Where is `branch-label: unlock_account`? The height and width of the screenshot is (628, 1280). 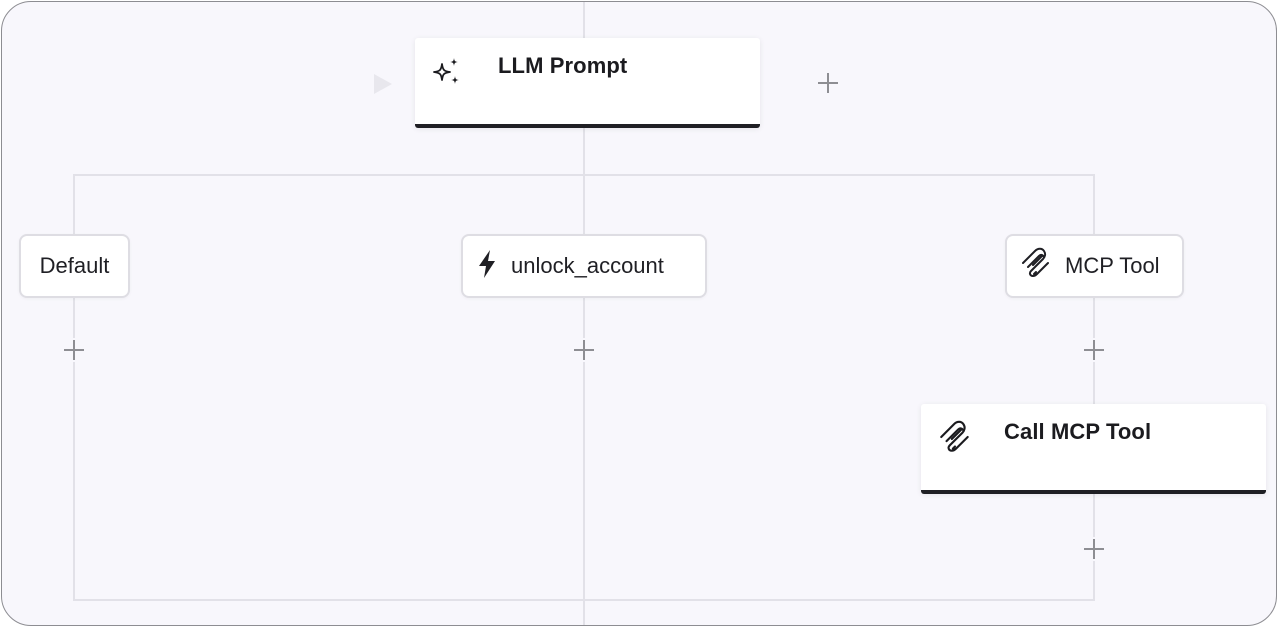
branch-label: unlock_account is located at coordinates (587, 265).